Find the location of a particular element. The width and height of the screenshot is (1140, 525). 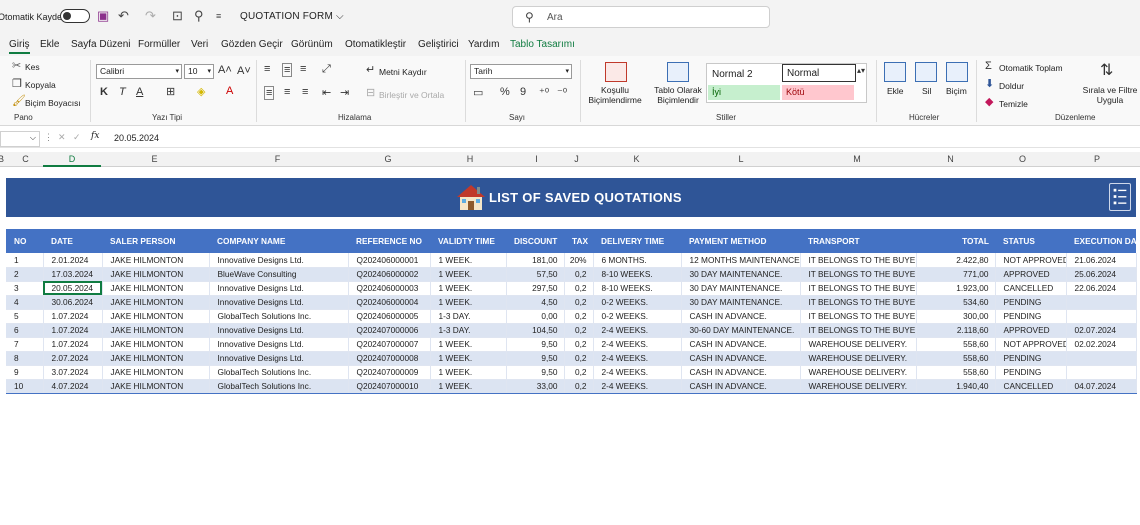

decrease-decimal-icon: ⁻⁰ is located at coordinates (562, 92).